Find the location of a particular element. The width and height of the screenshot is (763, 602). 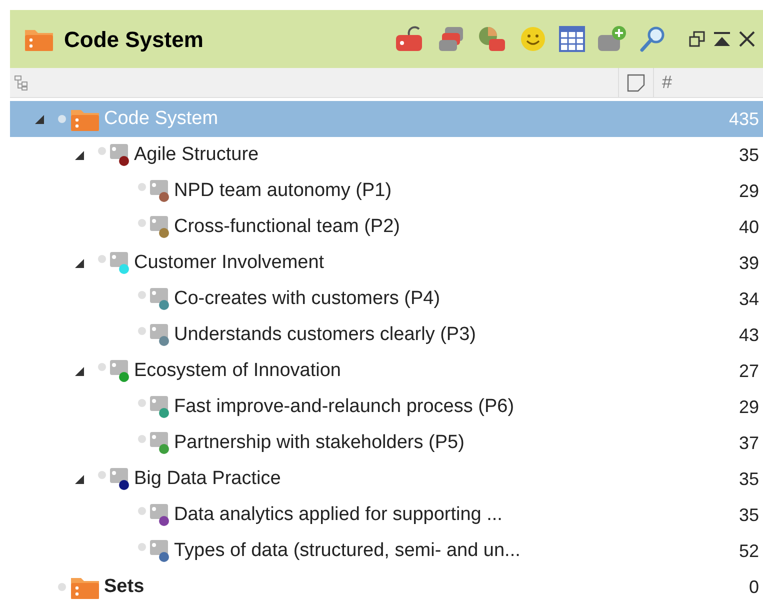

code-label: Agile Structure is located at coordinates (196, 154).